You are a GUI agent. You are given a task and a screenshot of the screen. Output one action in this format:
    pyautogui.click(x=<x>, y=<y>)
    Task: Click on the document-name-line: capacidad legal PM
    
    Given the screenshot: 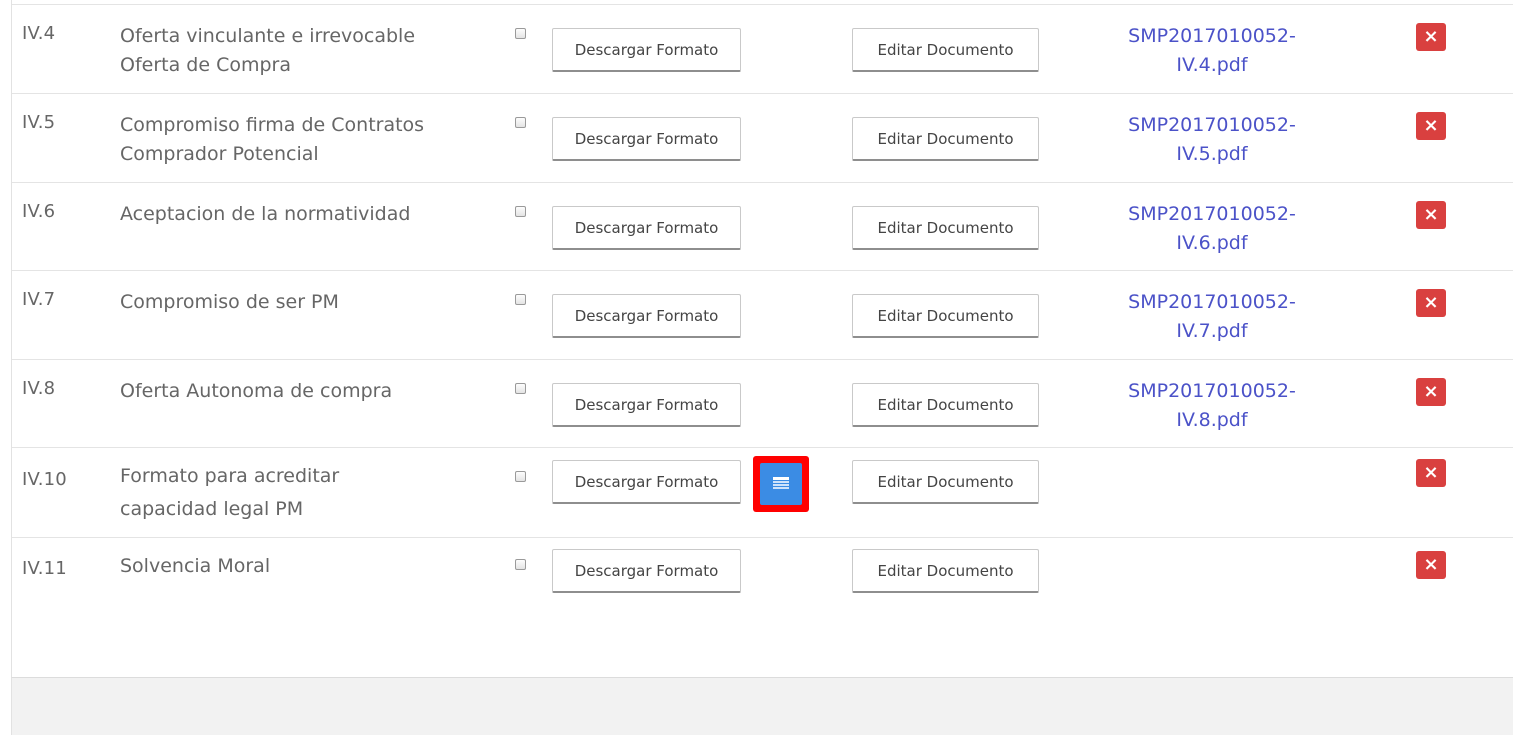 What is the action you would take?
    pyautogui.click(x=212, y=509)
    